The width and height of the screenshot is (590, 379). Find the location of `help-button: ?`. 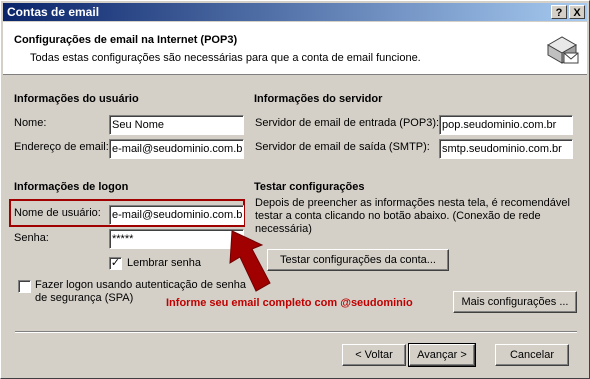

help-button: ? is located at coordinates (559, 12).